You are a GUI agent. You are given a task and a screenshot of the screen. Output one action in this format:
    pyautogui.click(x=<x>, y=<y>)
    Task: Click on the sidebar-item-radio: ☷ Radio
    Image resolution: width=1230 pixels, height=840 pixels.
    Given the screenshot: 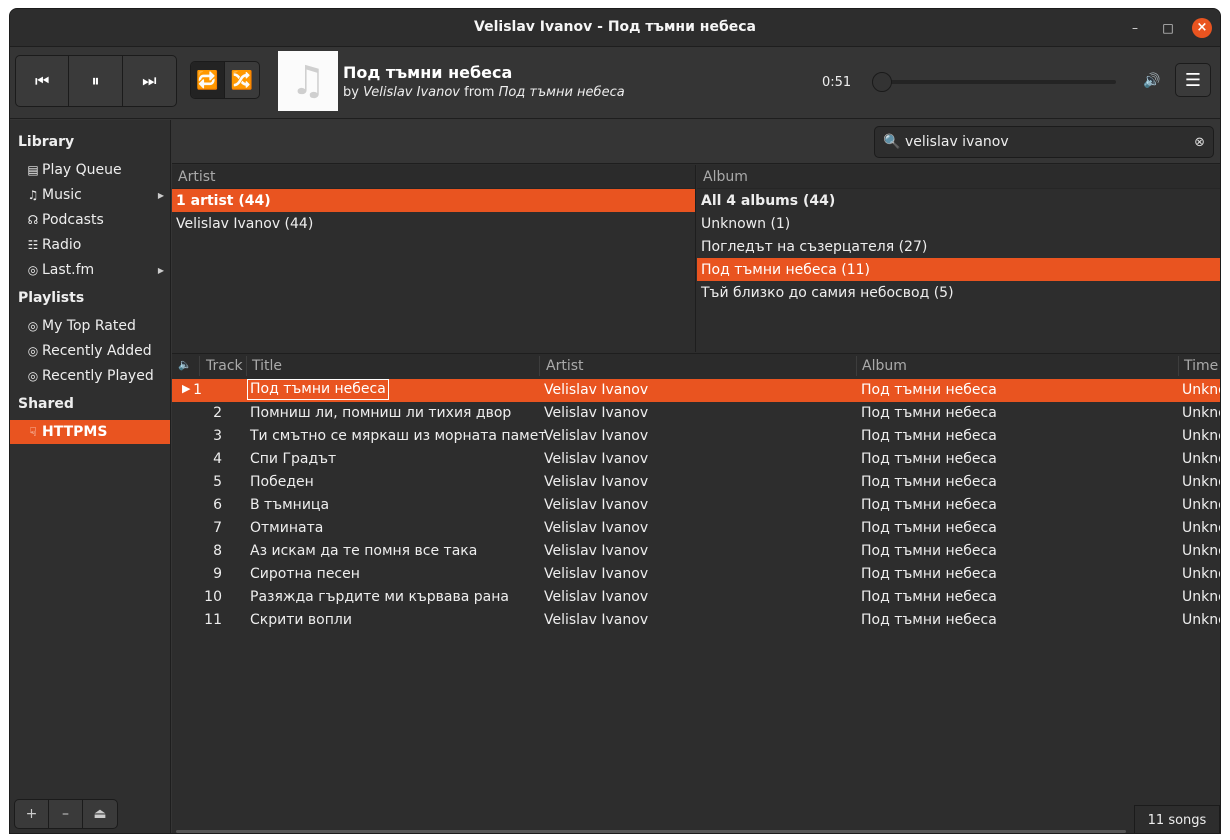 What is the action you would take?
    pyautogui.click(x=90, y=245)
    